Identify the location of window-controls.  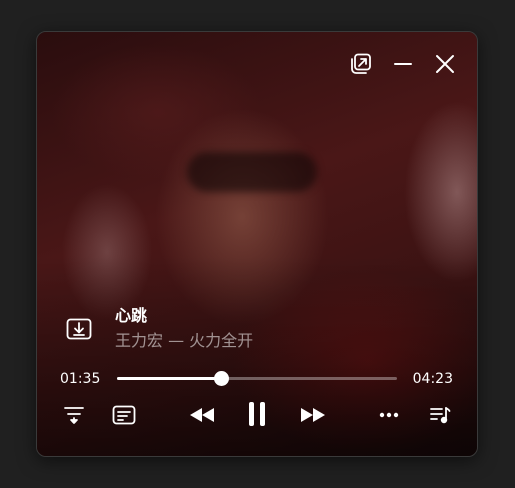
(403, 64).